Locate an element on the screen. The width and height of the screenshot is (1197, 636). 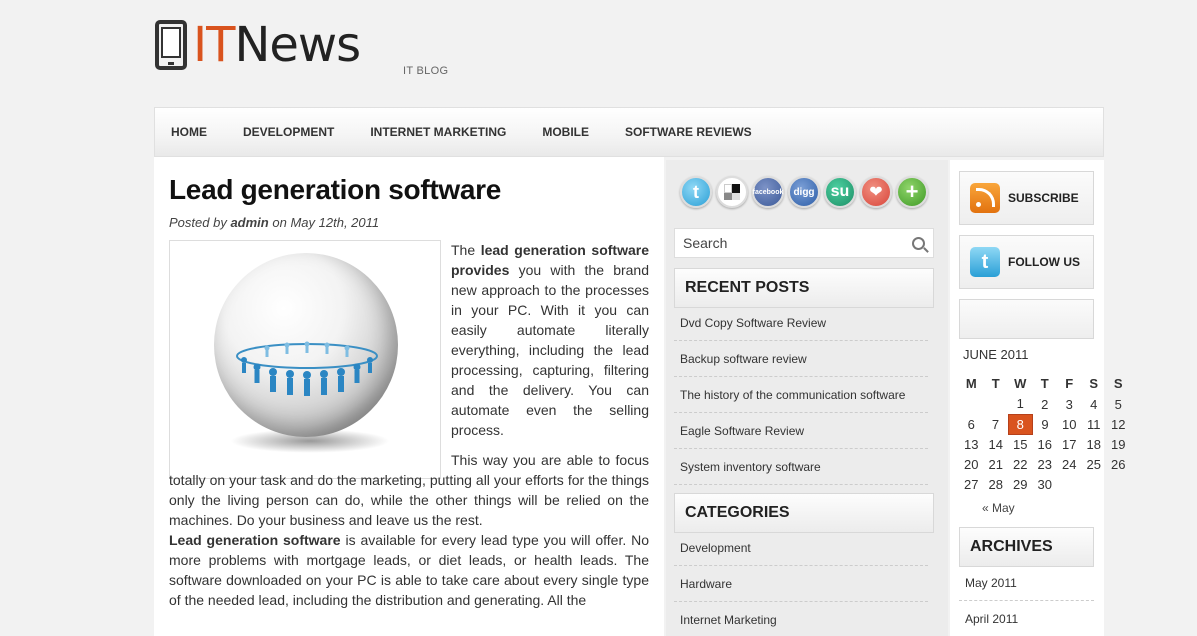
archive-item: April 2011 is located at coordinates (1026, 618).